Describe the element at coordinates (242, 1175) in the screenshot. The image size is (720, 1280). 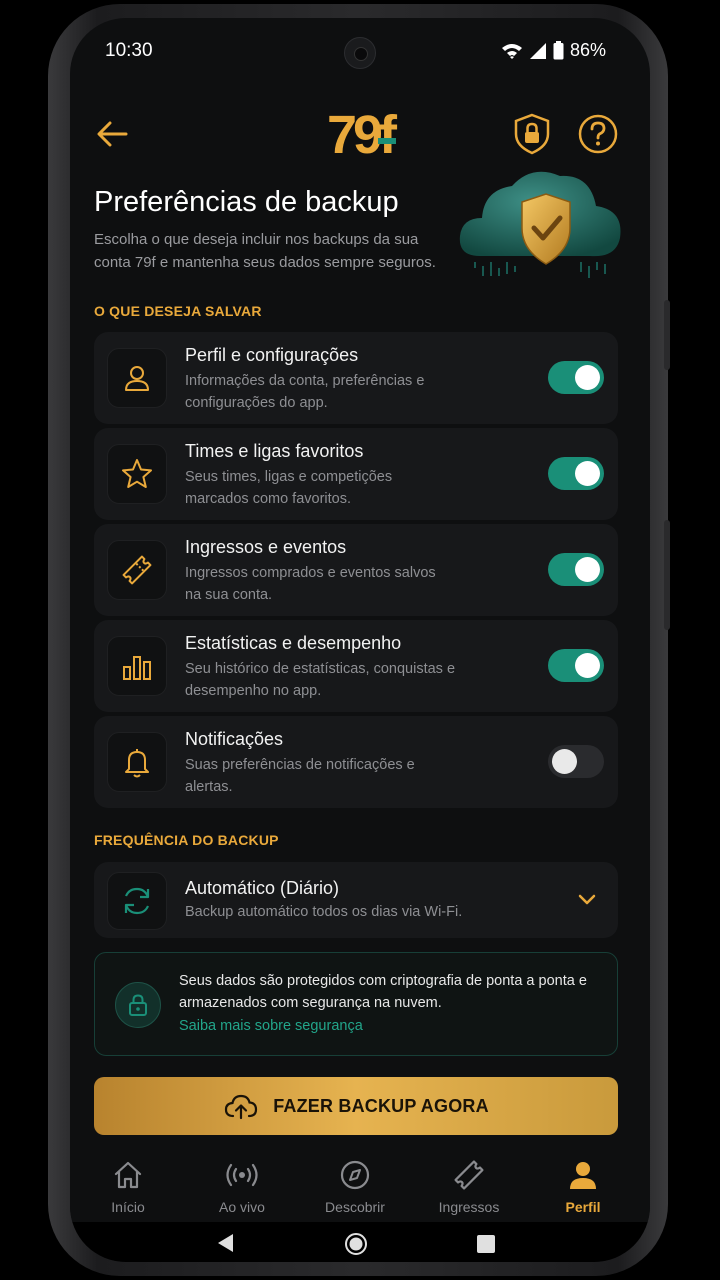
I see `live-icon` at that location.